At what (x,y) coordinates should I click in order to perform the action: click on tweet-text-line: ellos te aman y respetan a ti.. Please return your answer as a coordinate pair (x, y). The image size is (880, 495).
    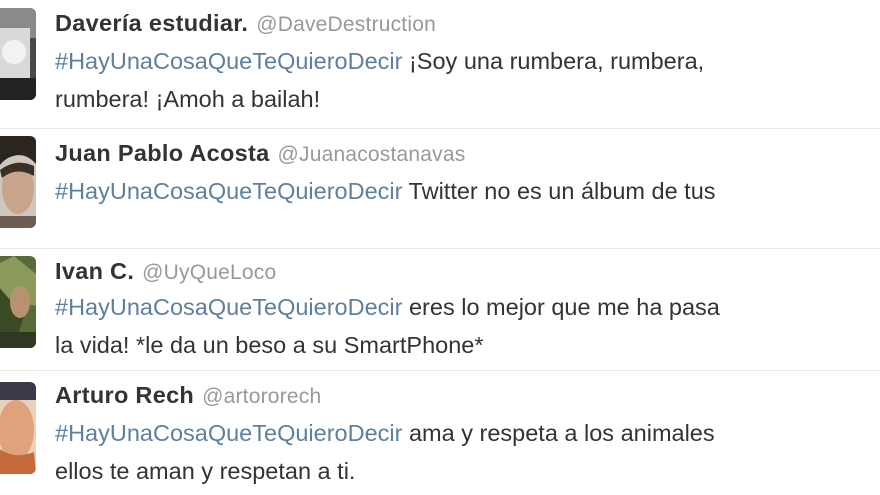
    Looking at the image, I should click on (205, 471).